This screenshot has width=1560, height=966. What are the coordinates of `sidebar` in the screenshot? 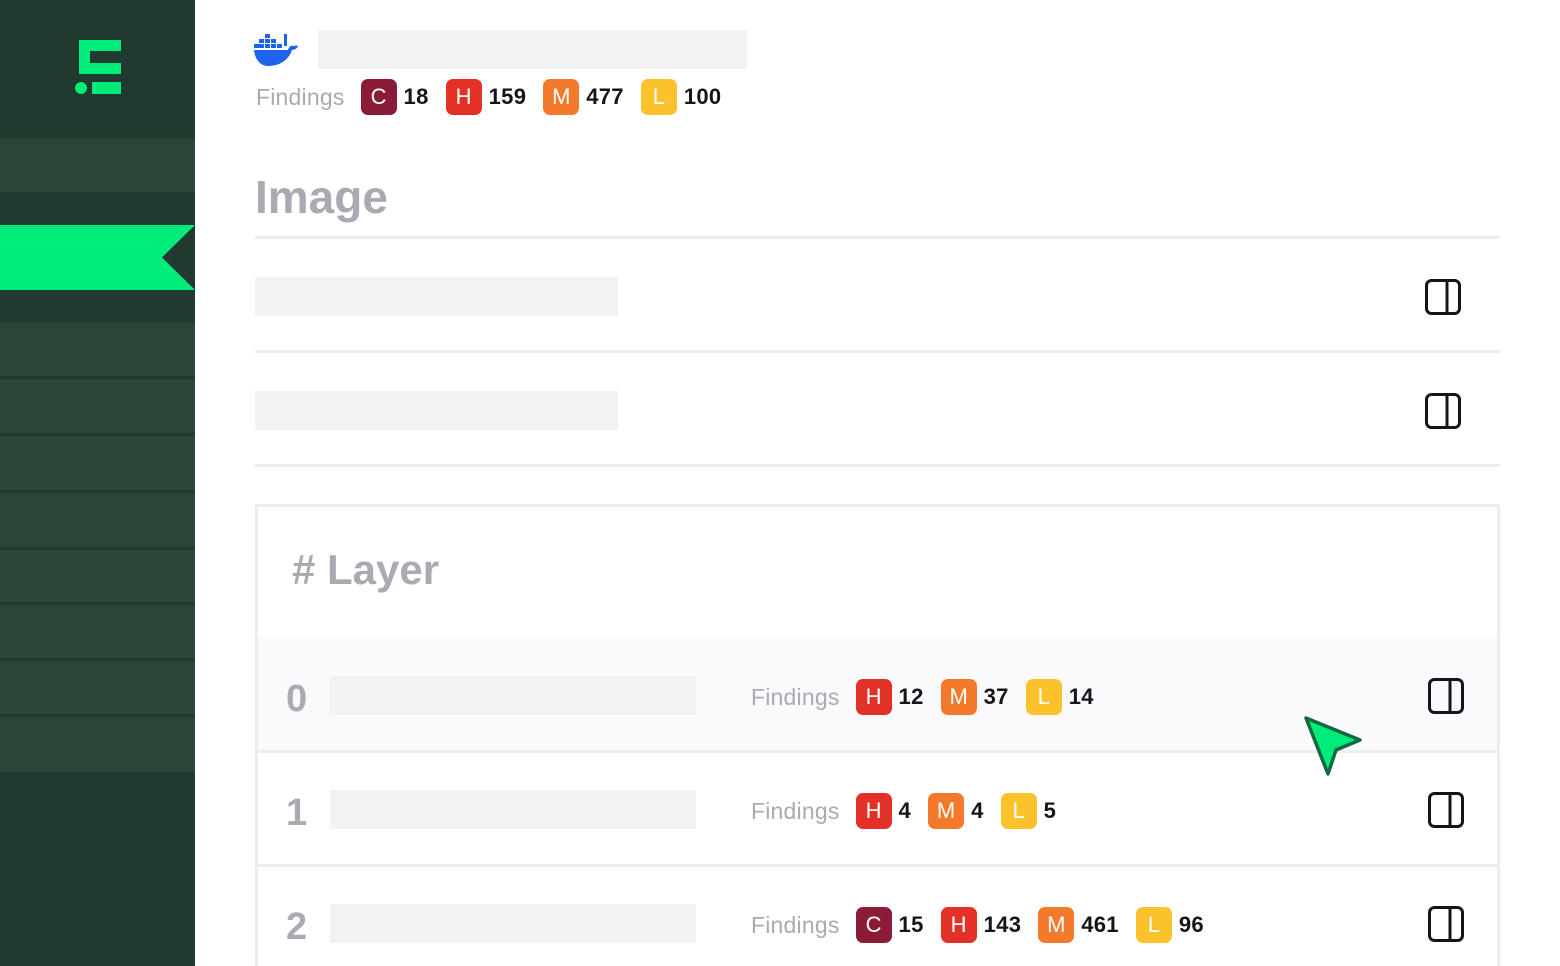 It's located at (97, 483).